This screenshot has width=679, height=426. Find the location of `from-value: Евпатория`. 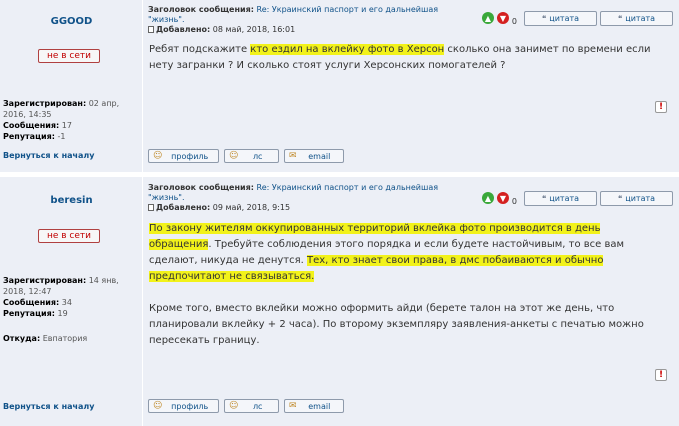

from-value: Евпатория is located at coordinates (65, 338).